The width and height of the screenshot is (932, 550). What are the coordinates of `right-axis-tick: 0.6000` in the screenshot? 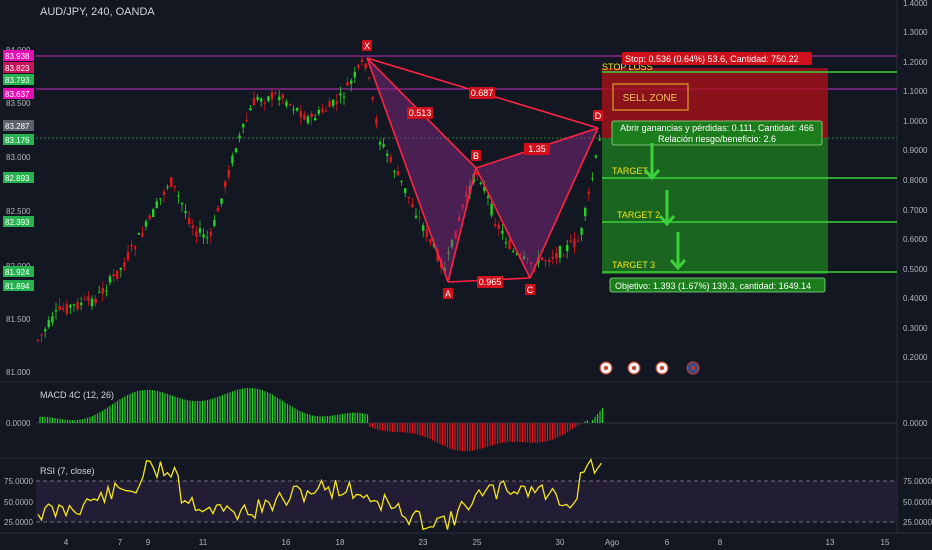 It's located at (915, 239).